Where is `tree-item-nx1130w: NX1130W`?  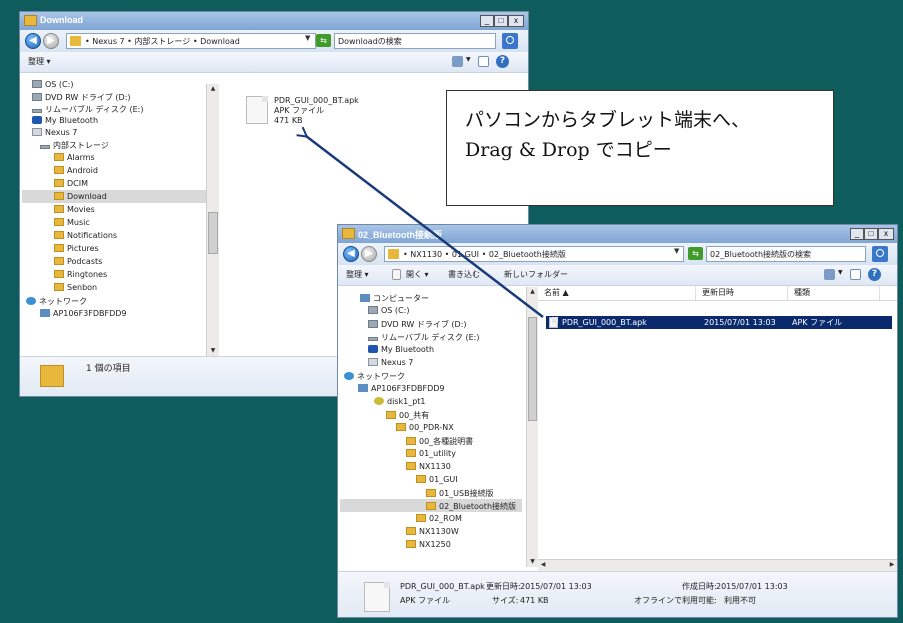 tree-item-nx1130w: NX1130W is located at coordinates (432, 531).